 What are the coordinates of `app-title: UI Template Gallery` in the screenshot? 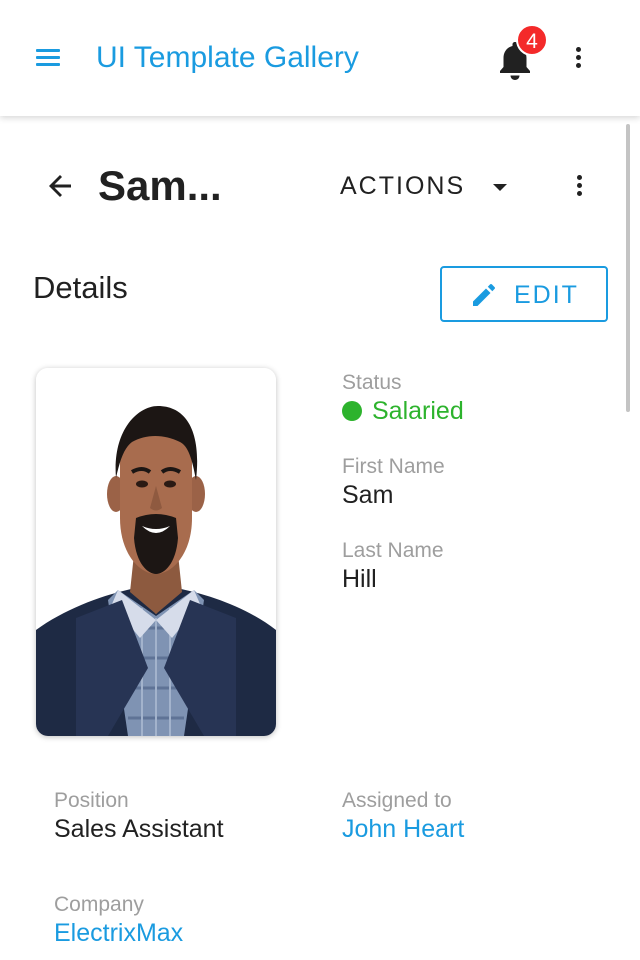 It's located at (227, 57).